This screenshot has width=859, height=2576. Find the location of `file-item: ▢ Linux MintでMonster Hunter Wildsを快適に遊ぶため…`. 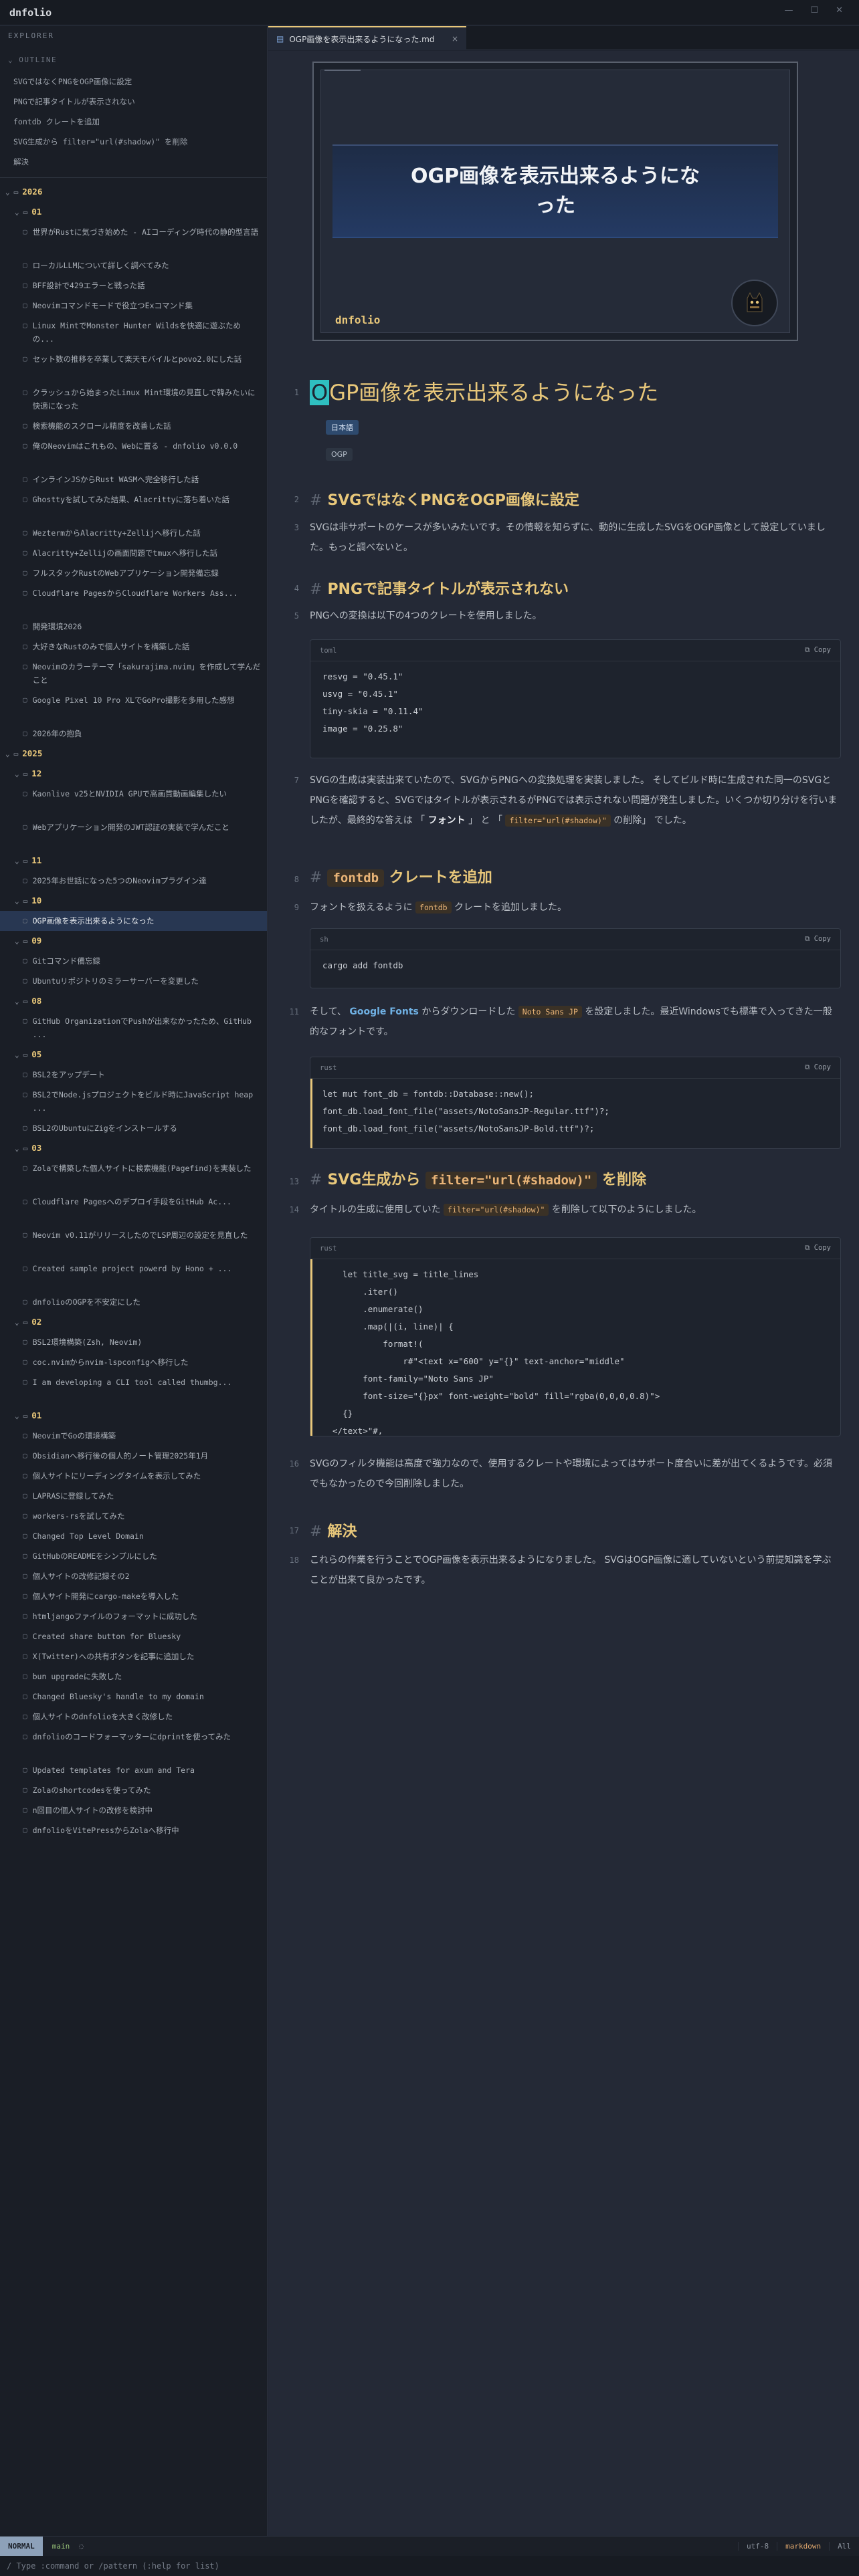

file-item: ▢ Linux MintでMonster Hunter Wildsを快適に遊ぶため… is located at coordinates (133, 332).